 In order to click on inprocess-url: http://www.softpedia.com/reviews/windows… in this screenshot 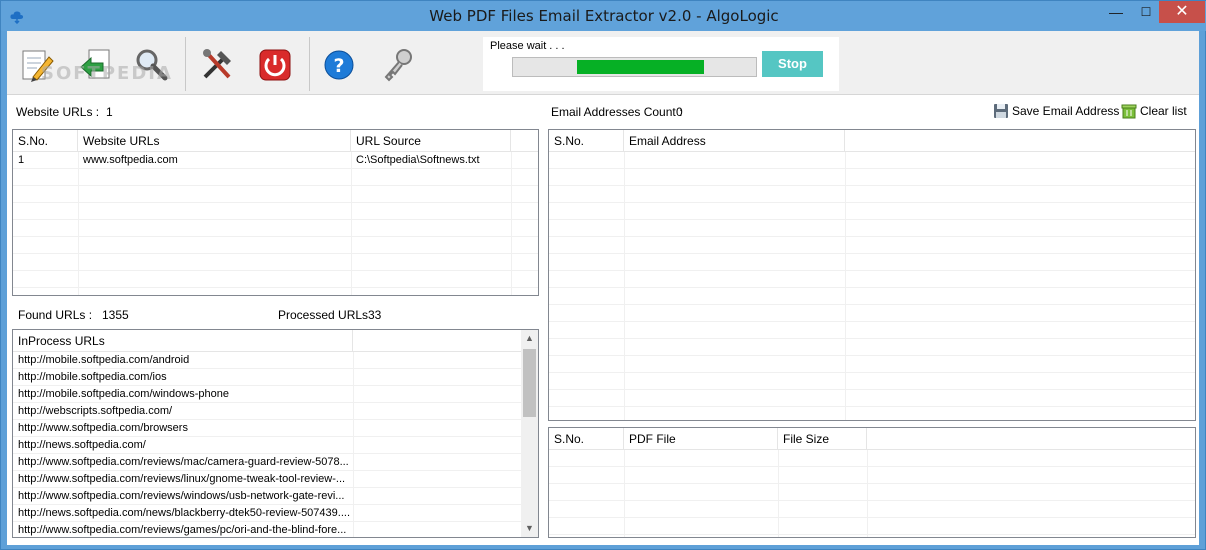, I will do `click(181, 496)`.